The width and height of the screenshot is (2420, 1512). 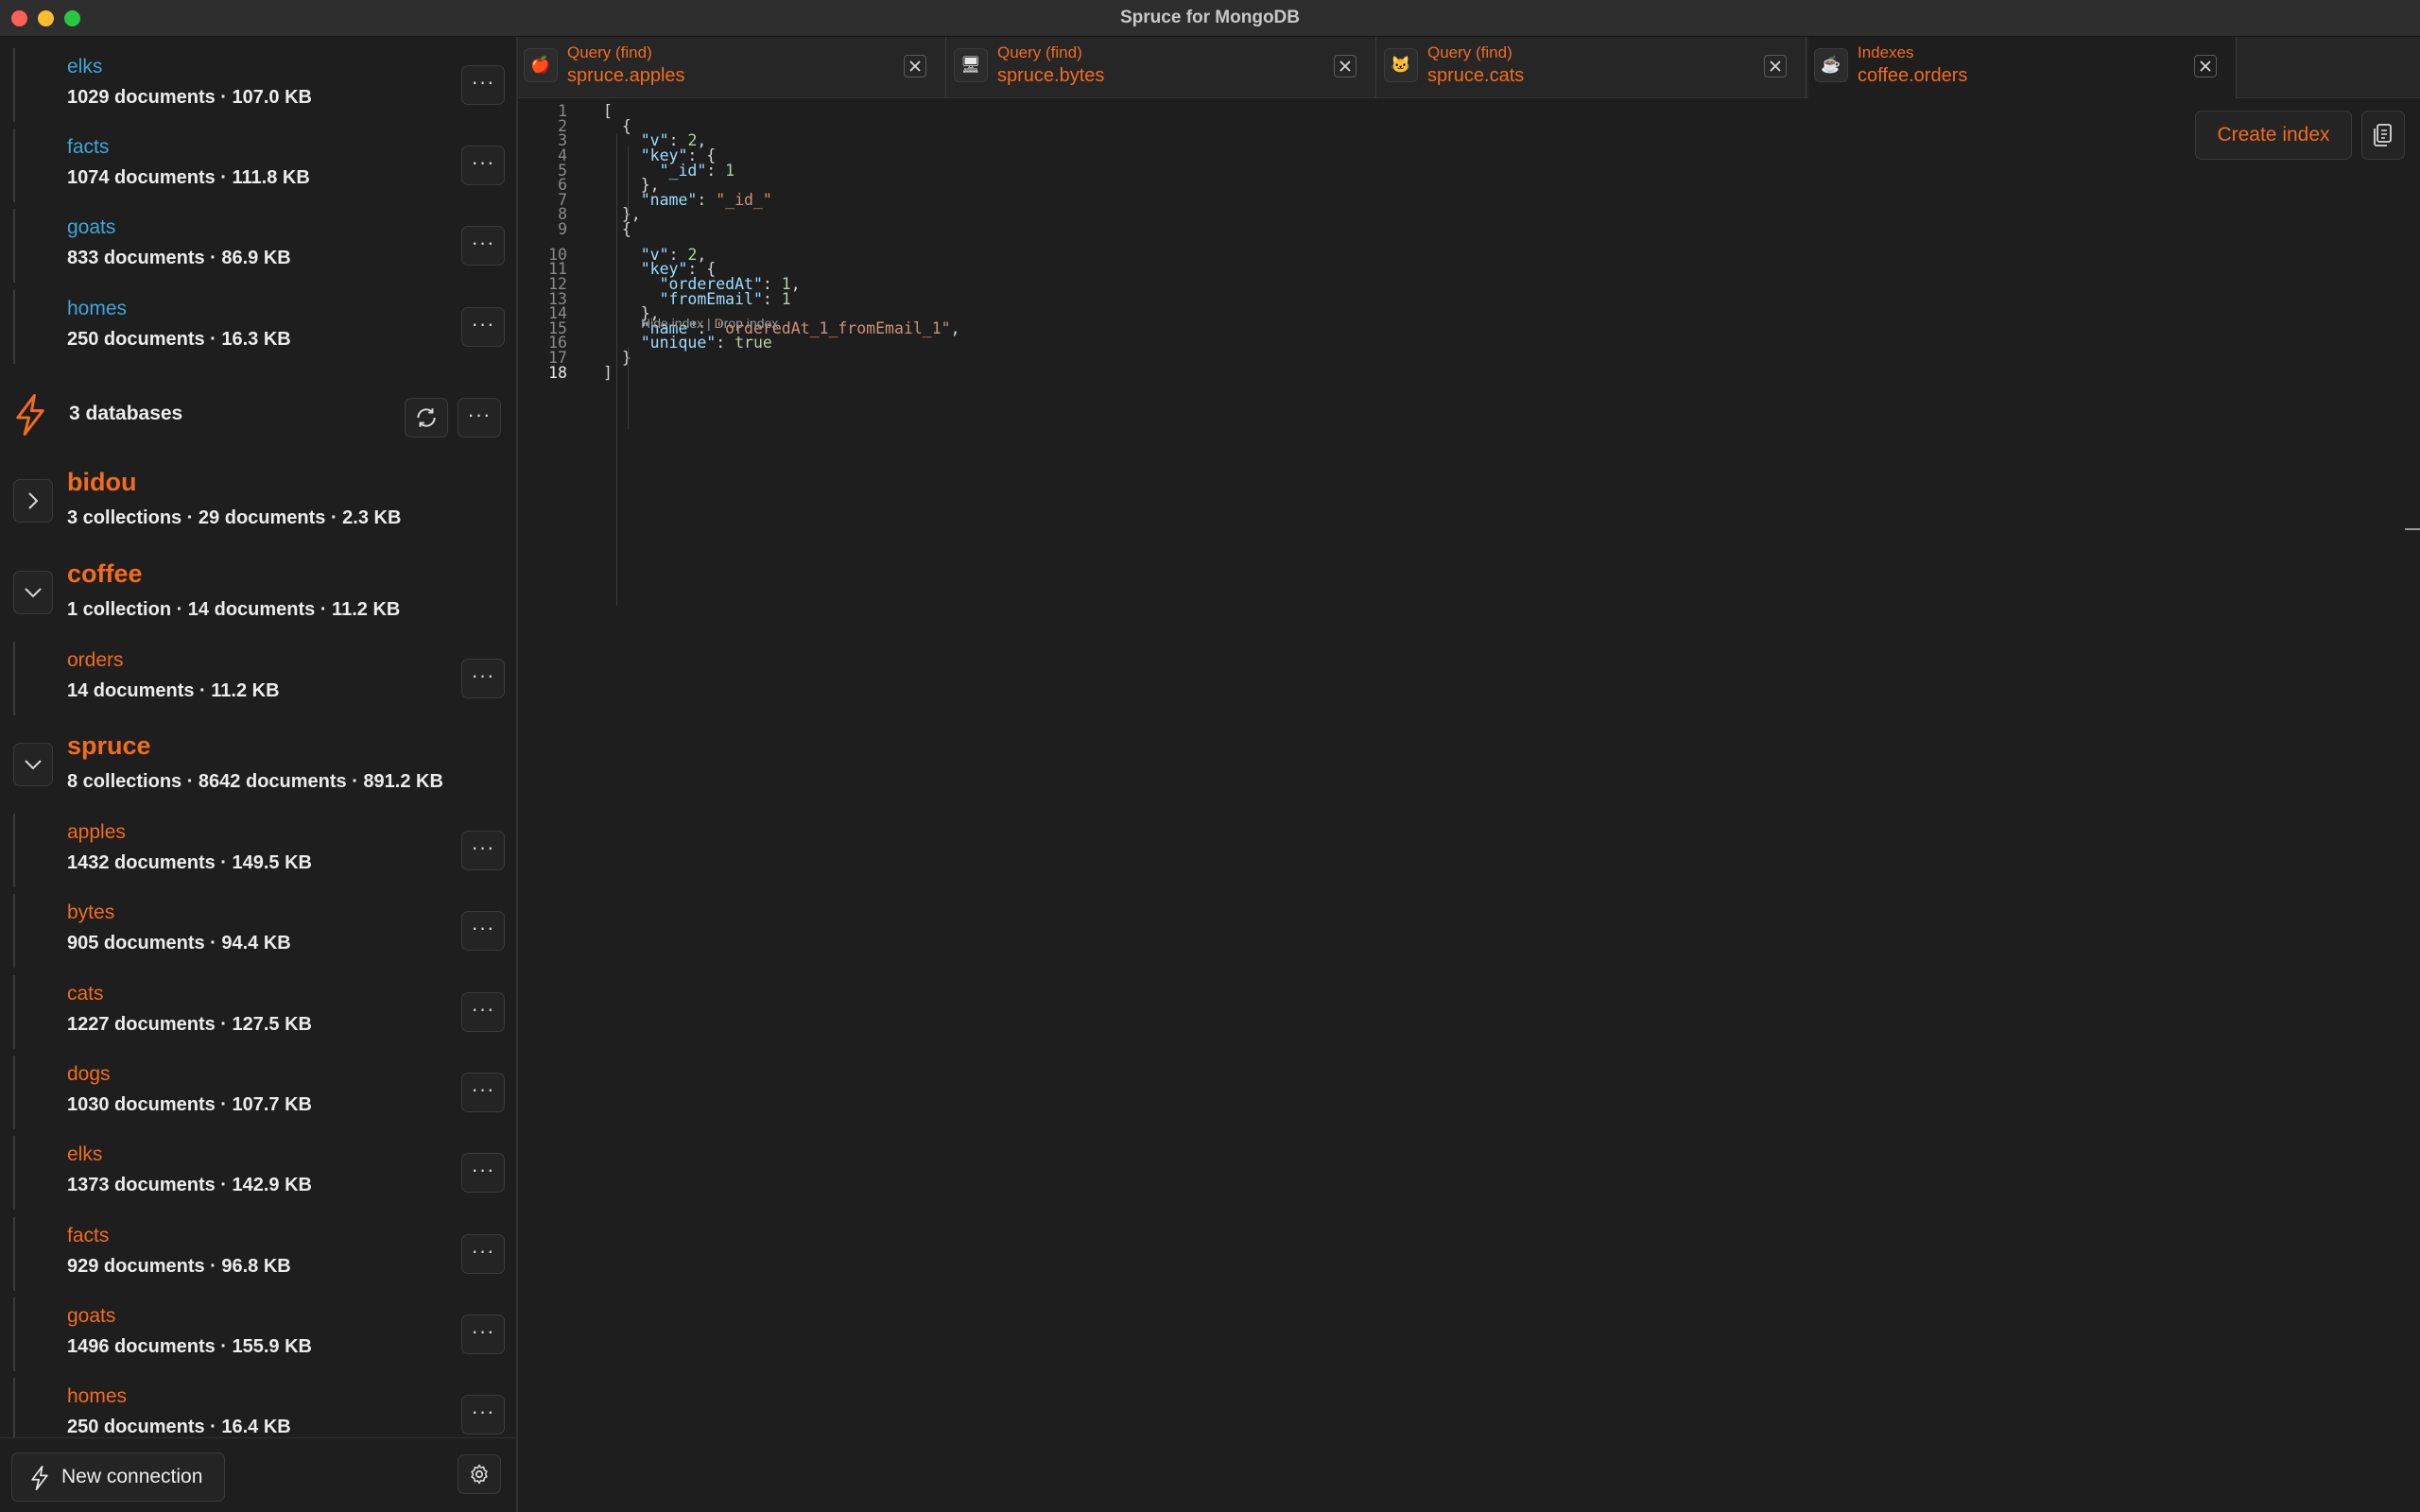 What do you see at coordinates (1913, 75) in the screenshot?
I see `tab-title: coffee.orders` at bounding box center [1913, 75].